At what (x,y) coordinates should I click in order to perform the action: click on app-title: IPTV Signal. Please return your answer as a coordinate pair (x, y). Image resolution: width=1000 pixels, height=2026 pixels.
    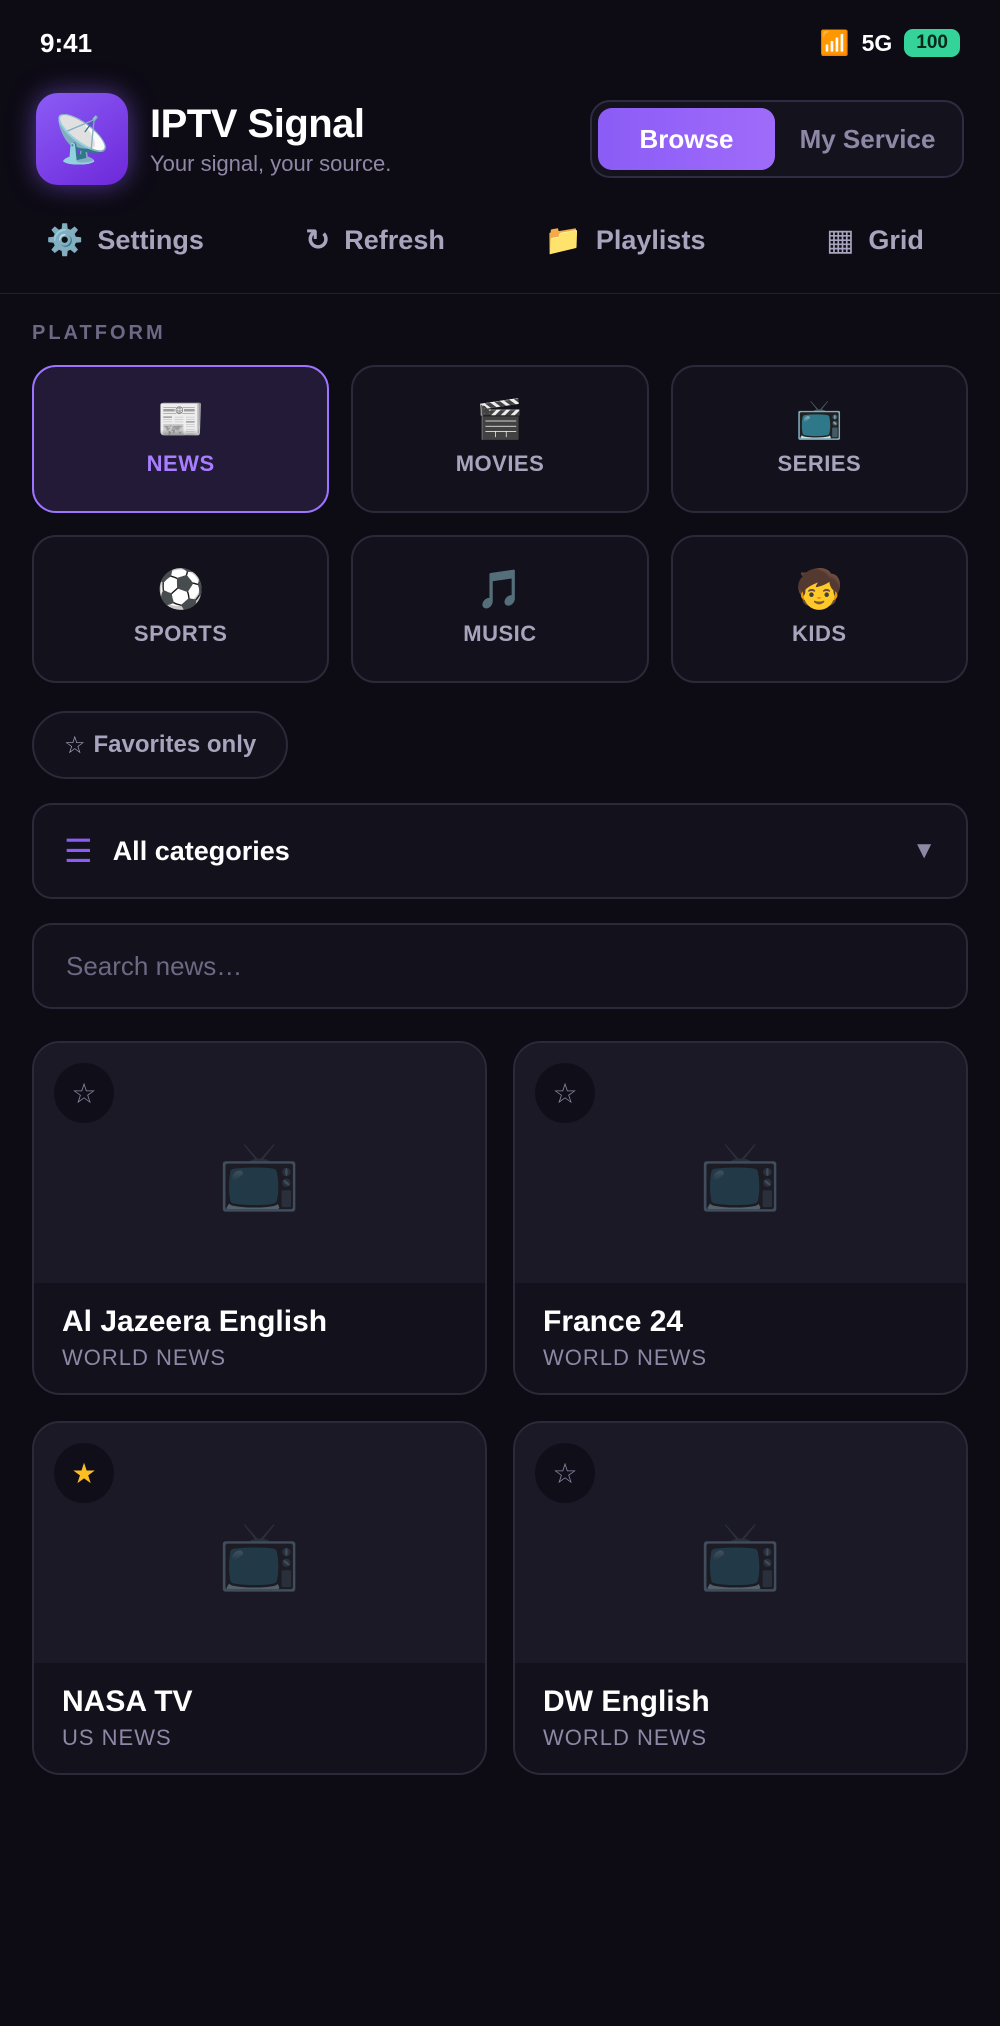
    Looking at the image, I should click on (257, 123).